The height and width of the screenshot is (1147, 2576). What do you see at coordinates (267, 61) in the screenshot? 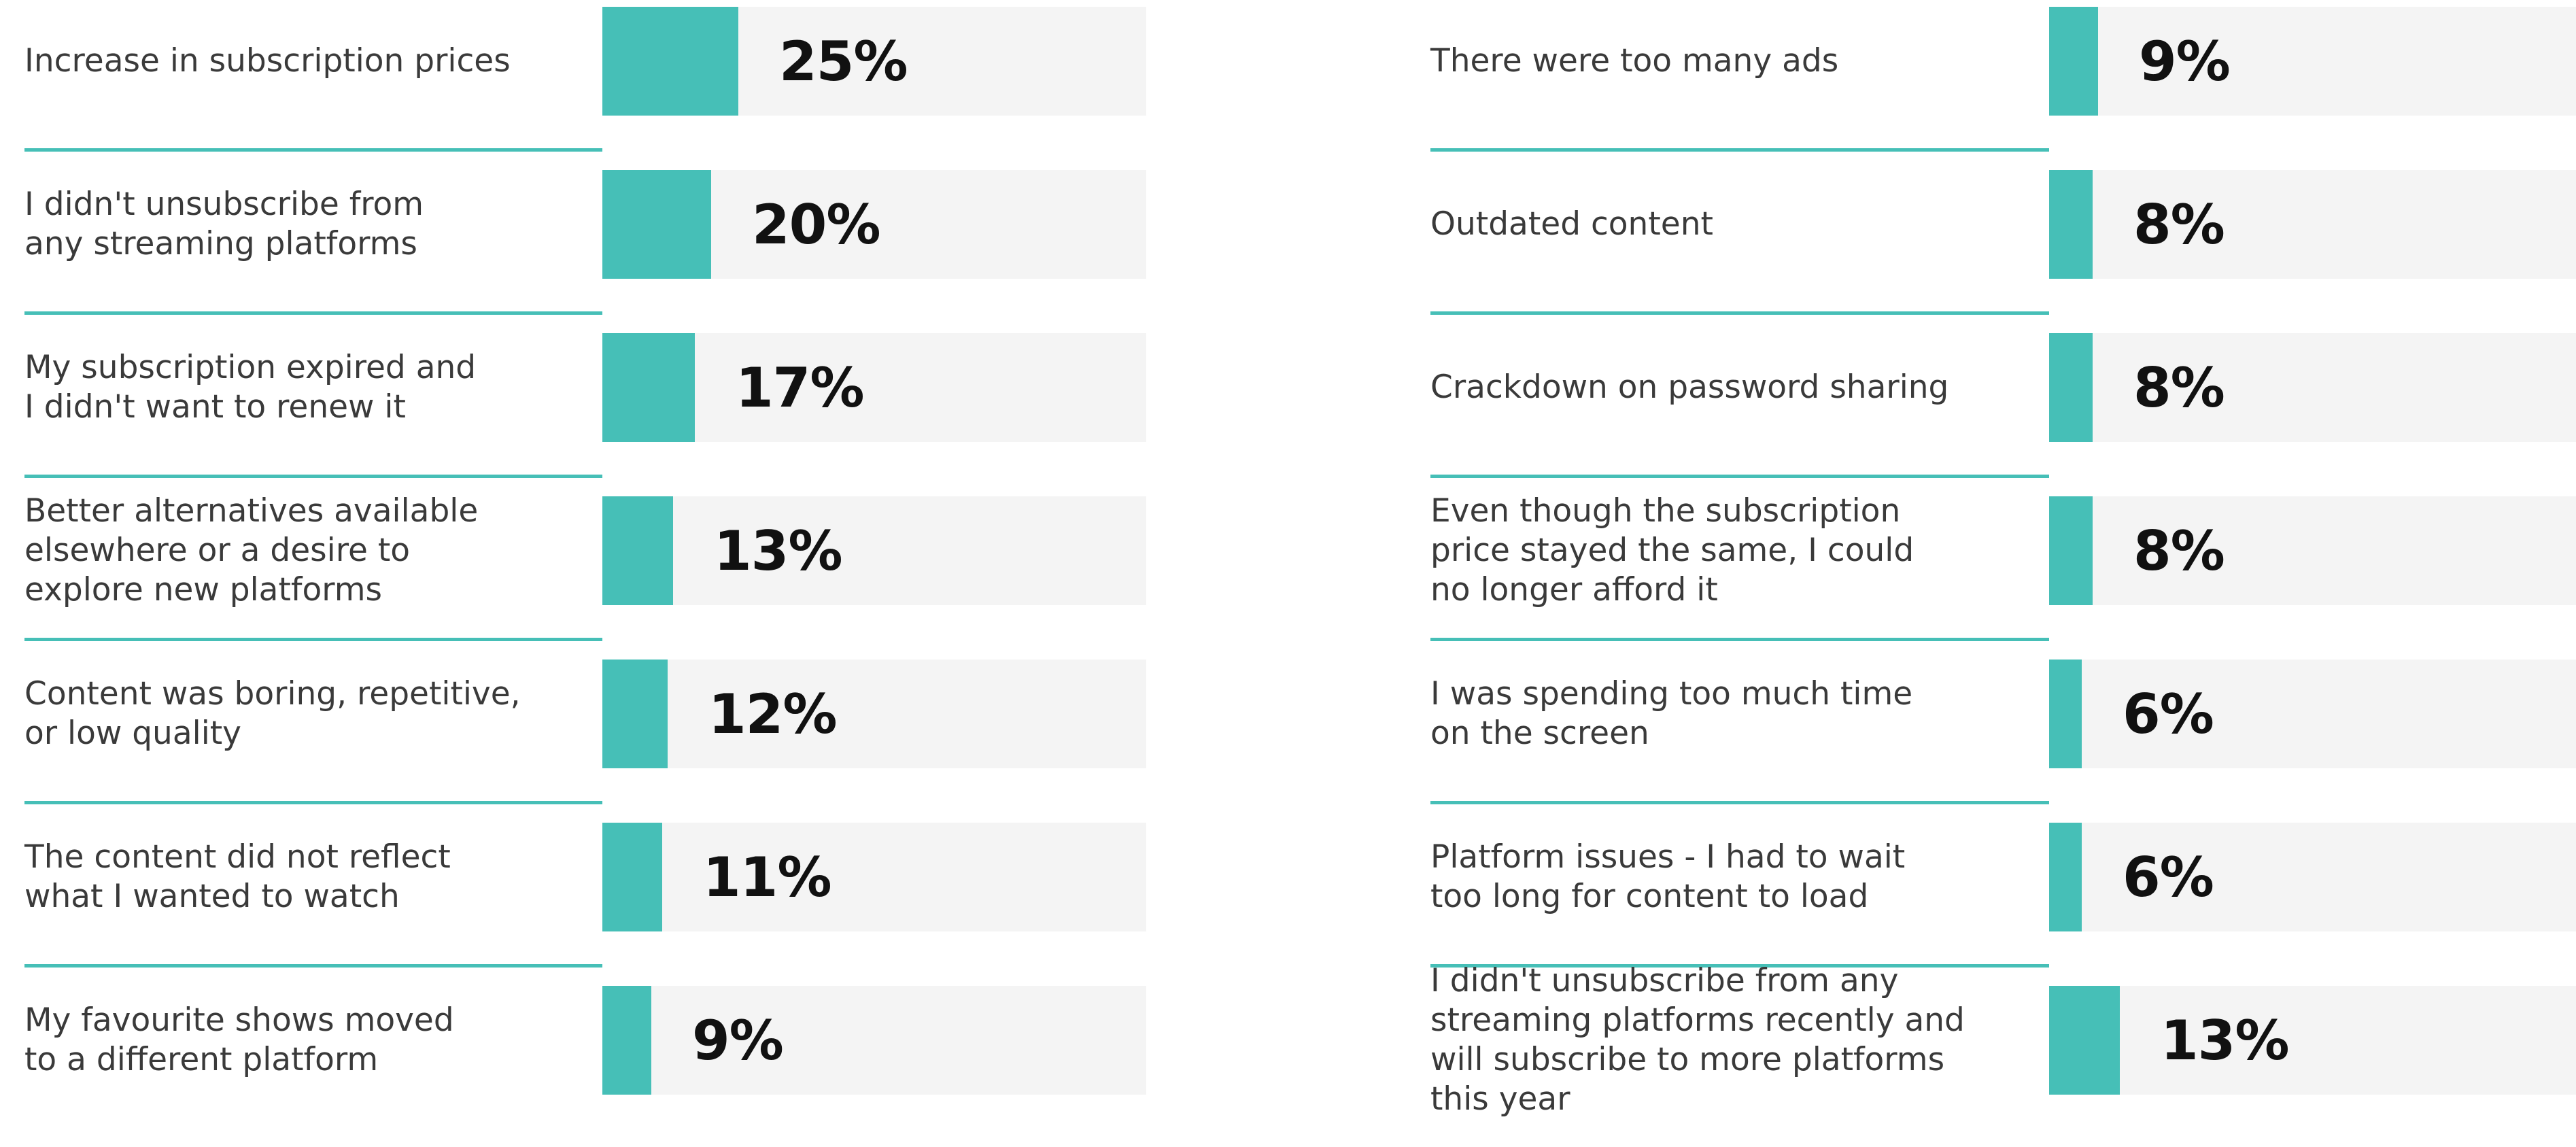
I see `bar-label: Increase in subscription prices` at bounding box center [267, 61].